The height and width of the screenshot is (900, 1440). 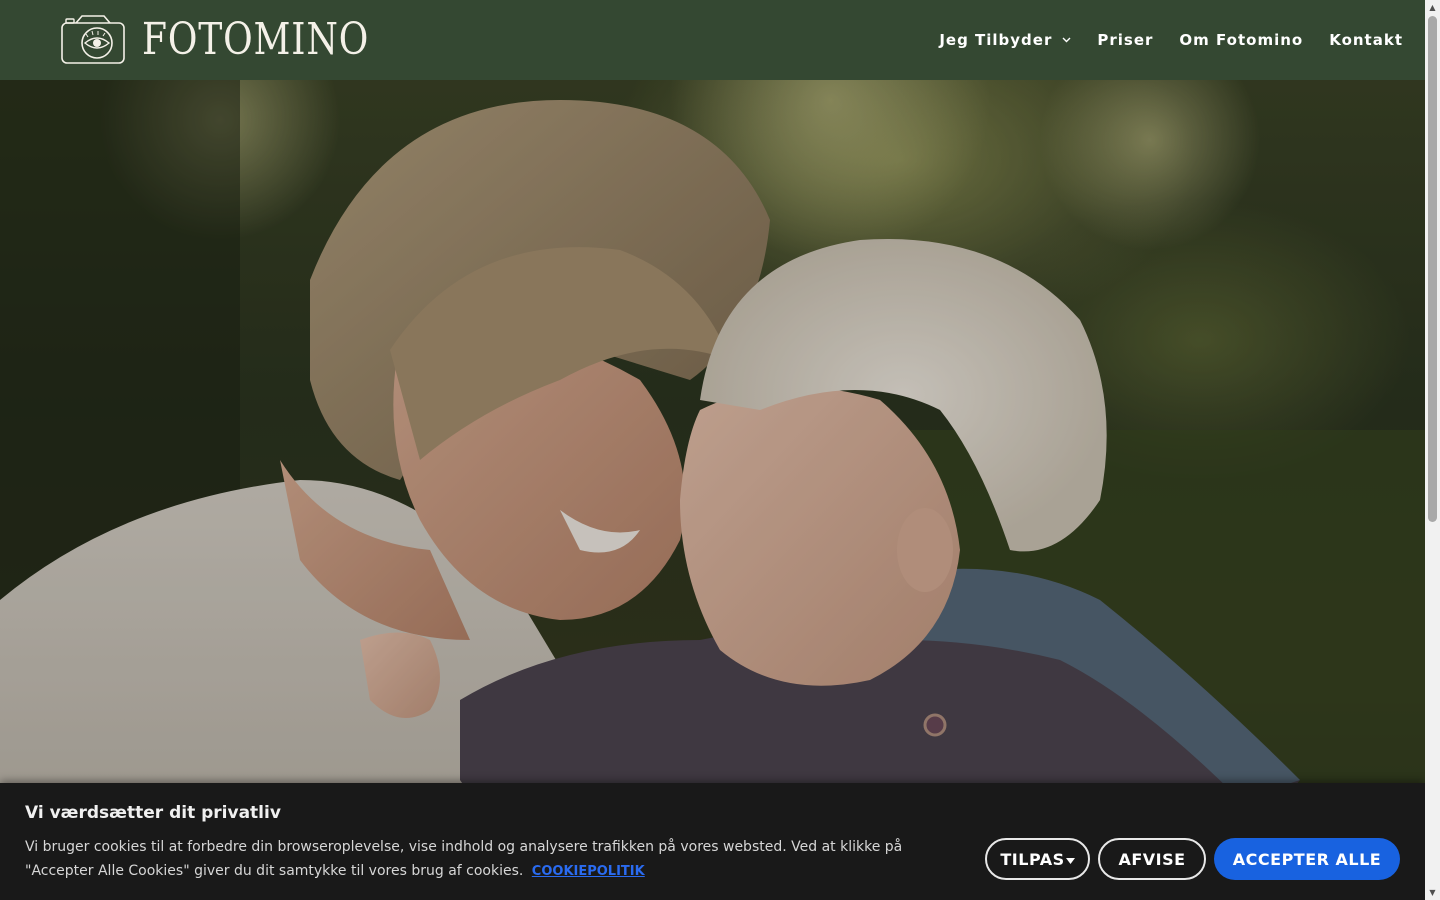 I want to click on caret-down-icon, so click(x=1070, y=861).